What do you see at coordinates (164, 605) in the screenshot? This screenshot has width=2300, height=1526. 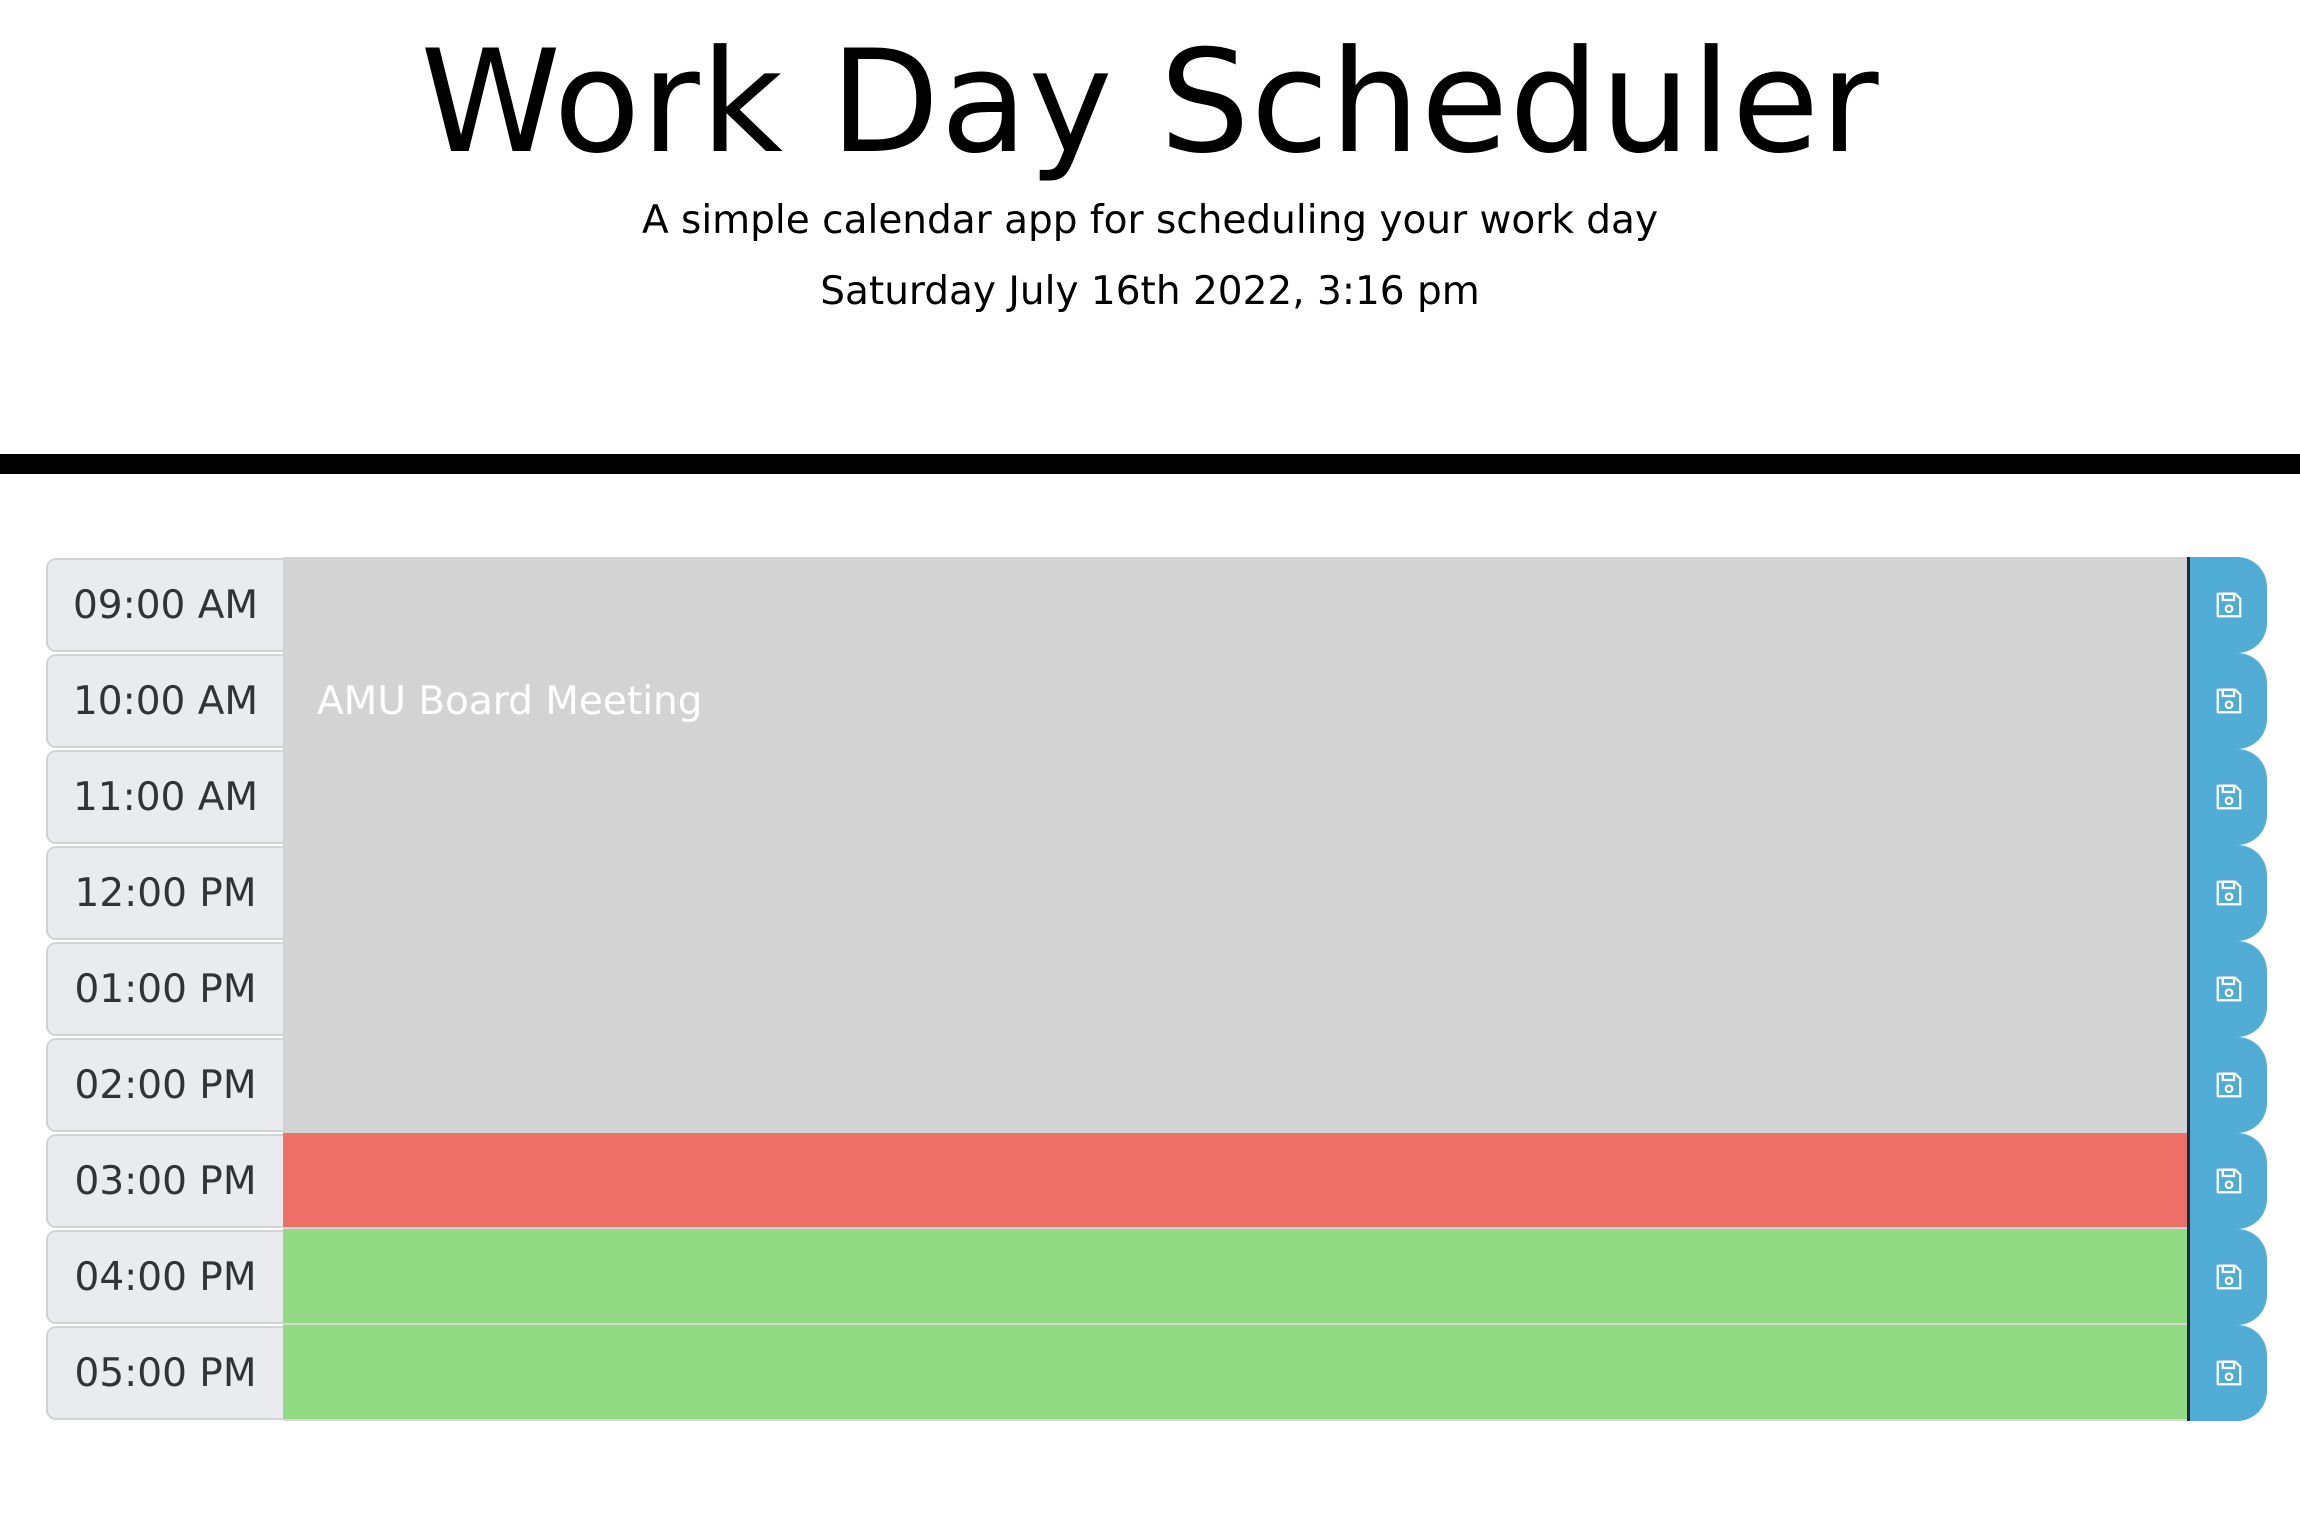 I see `hour-label: 09:00 AM` at bounding box center [164, 605].